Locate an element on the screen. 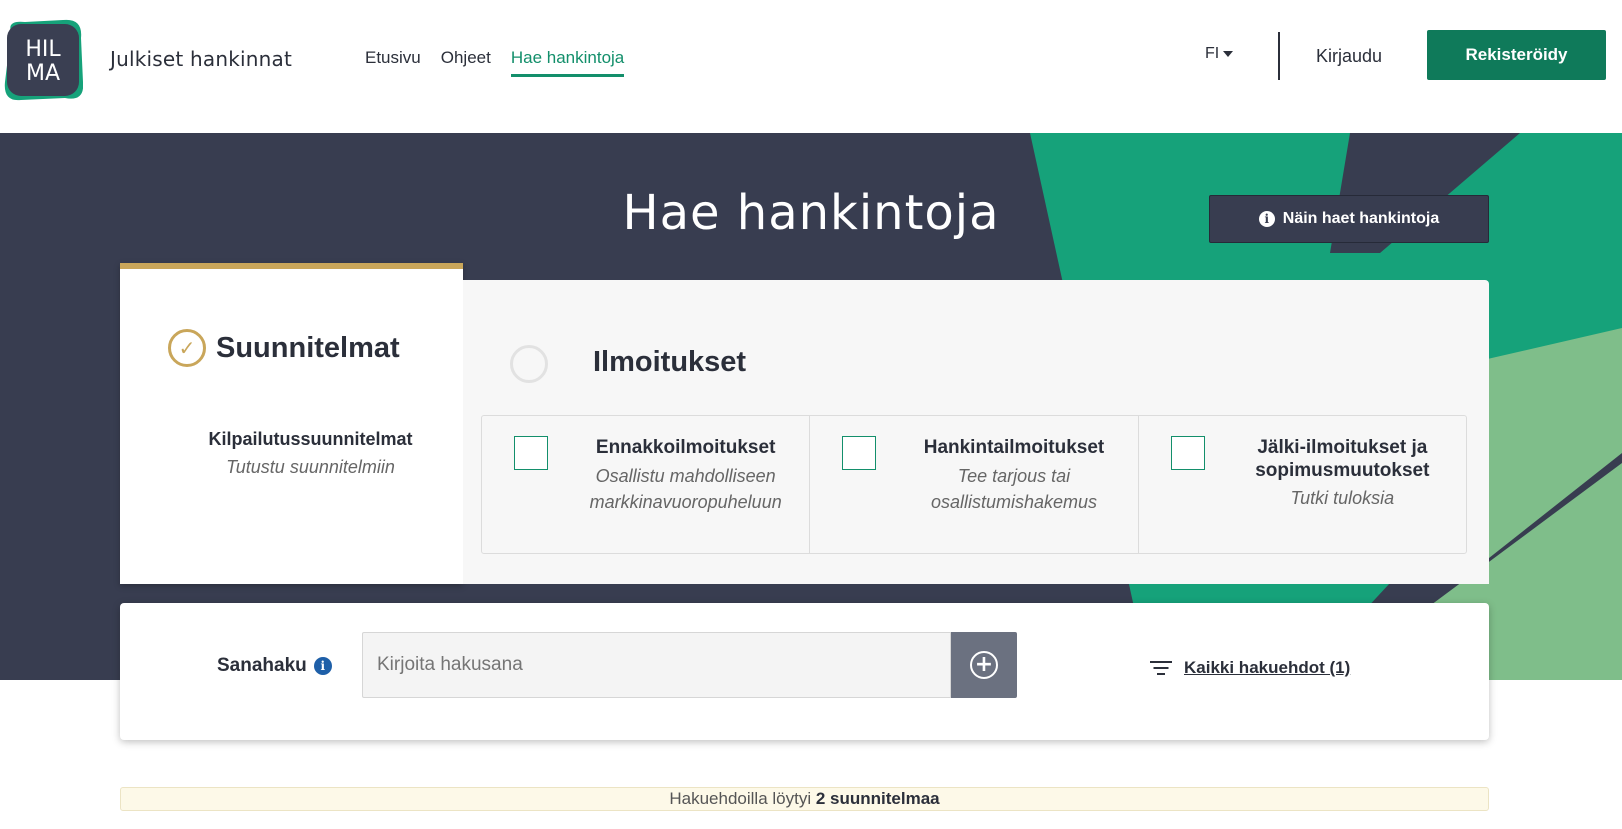 The width and height of the screenshot is (1622, 829). main-nav: Etusivu Ohjeet Hae hankintoja is located at coordinates (495, 62).